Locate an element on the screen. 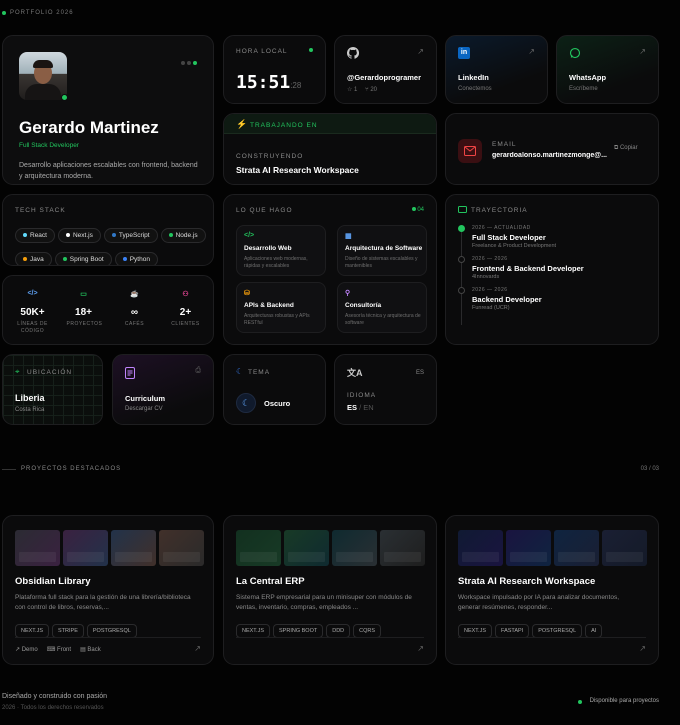  timeline-period: 2026 — ACTUALIDAD is located at coordinates (501, 228).